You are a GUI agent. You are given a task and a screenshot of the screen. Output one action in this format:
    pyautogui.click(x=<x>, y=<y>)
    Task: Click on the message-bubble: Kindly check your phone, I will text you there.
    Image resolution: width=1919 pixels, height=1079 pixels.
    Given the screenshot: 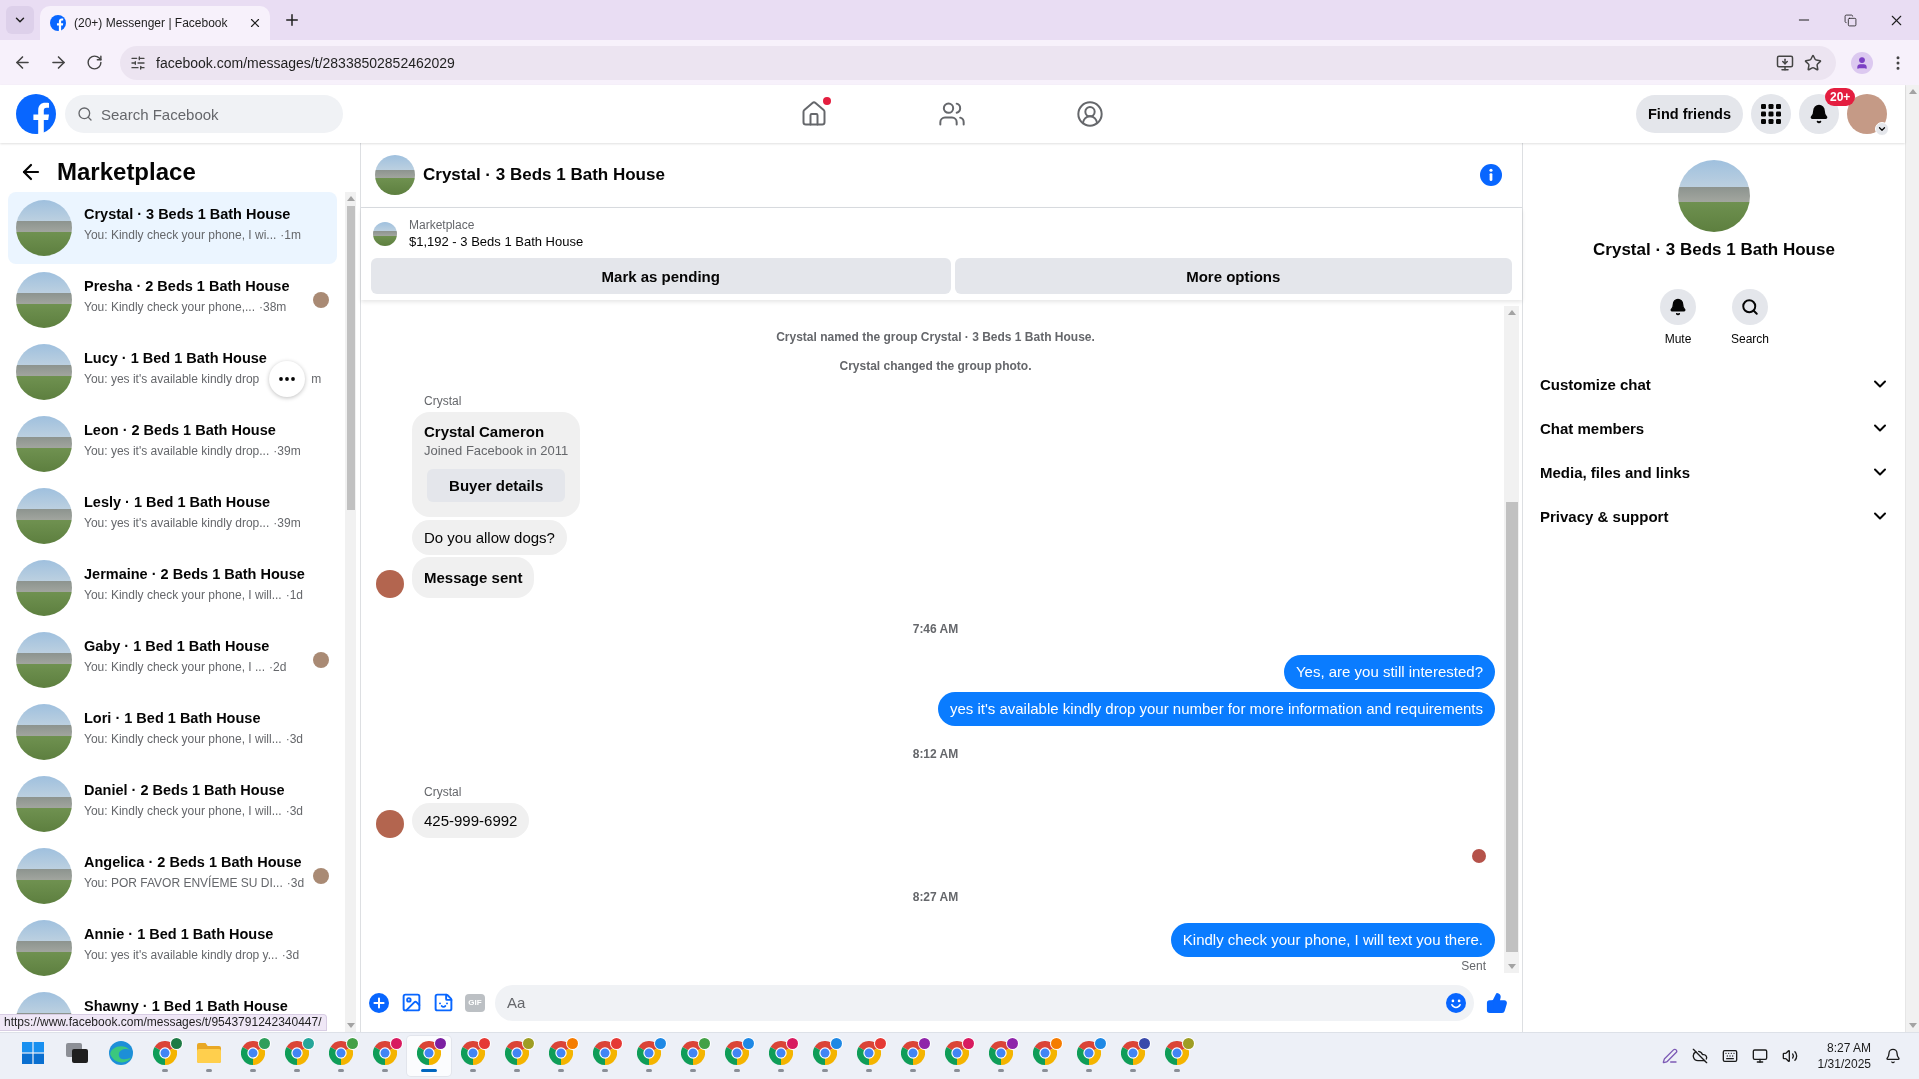 What is the action you would take?
    pyautogui.click(x=1332, y=940)
    